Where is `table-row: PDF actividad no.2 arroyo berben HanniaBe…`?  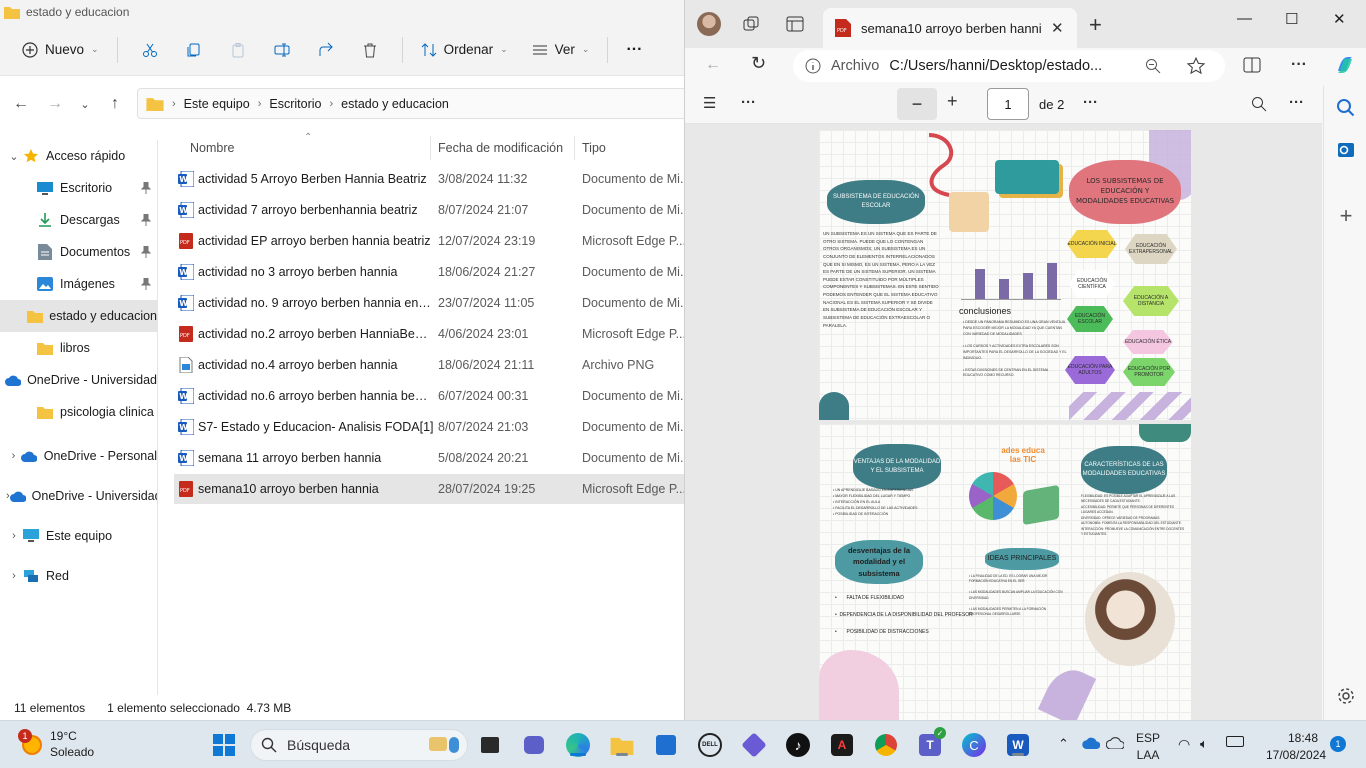 table-row: PDF actividad no.2 arroyo berben HanniaBe… is located at coordinates (430, 334).